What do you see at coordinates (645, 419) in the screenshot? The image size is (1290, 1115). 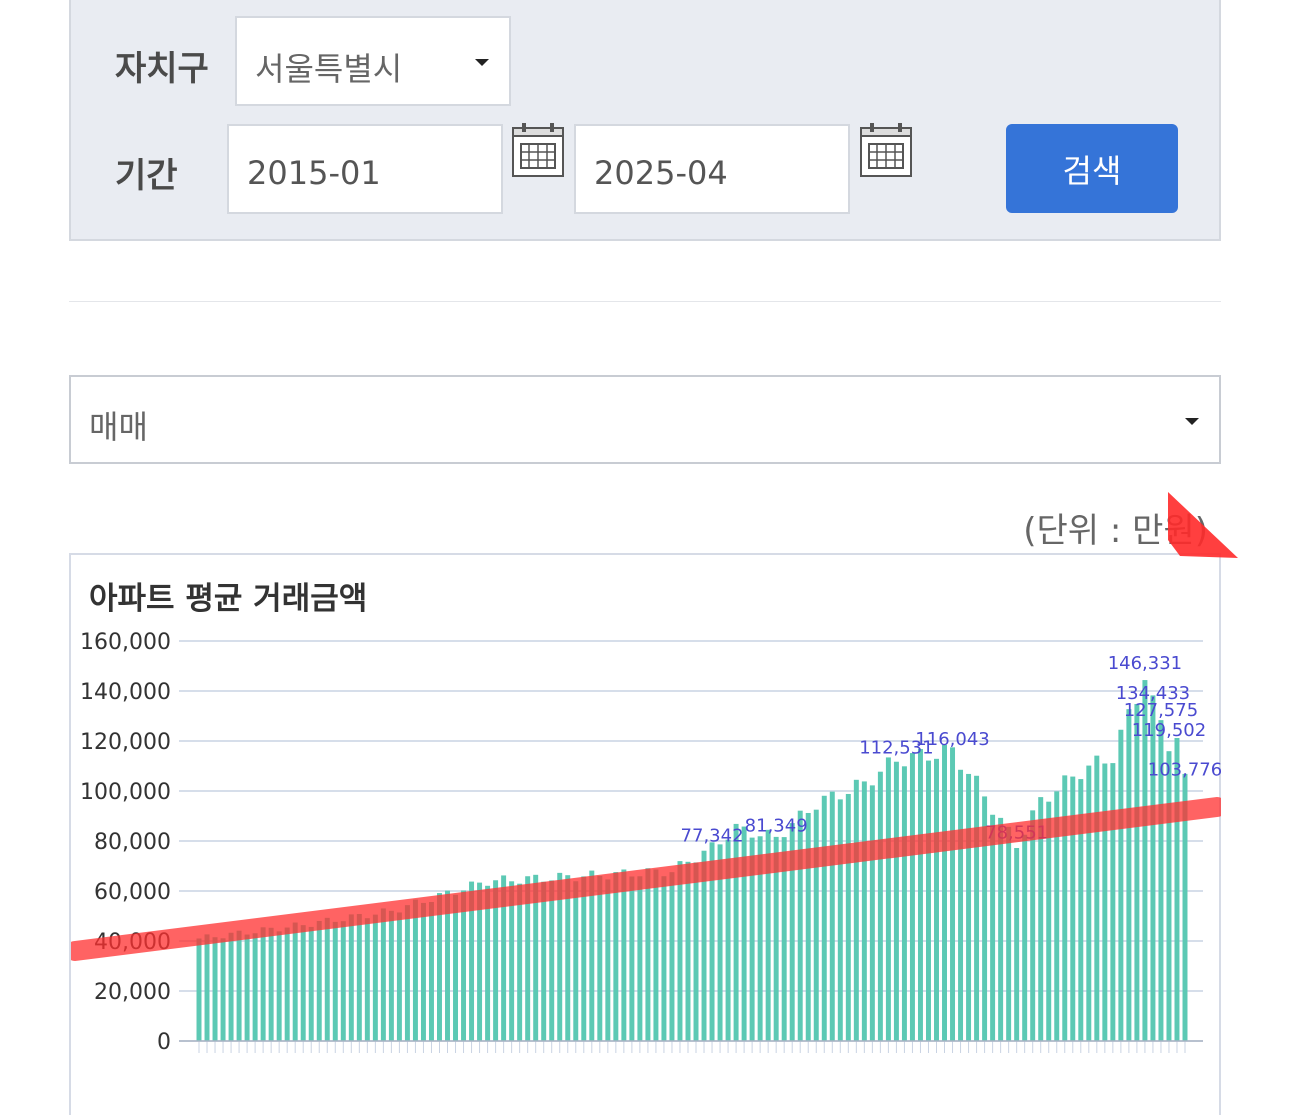 I see `trade-type-select: 매매` at bounding box center [645, 419].